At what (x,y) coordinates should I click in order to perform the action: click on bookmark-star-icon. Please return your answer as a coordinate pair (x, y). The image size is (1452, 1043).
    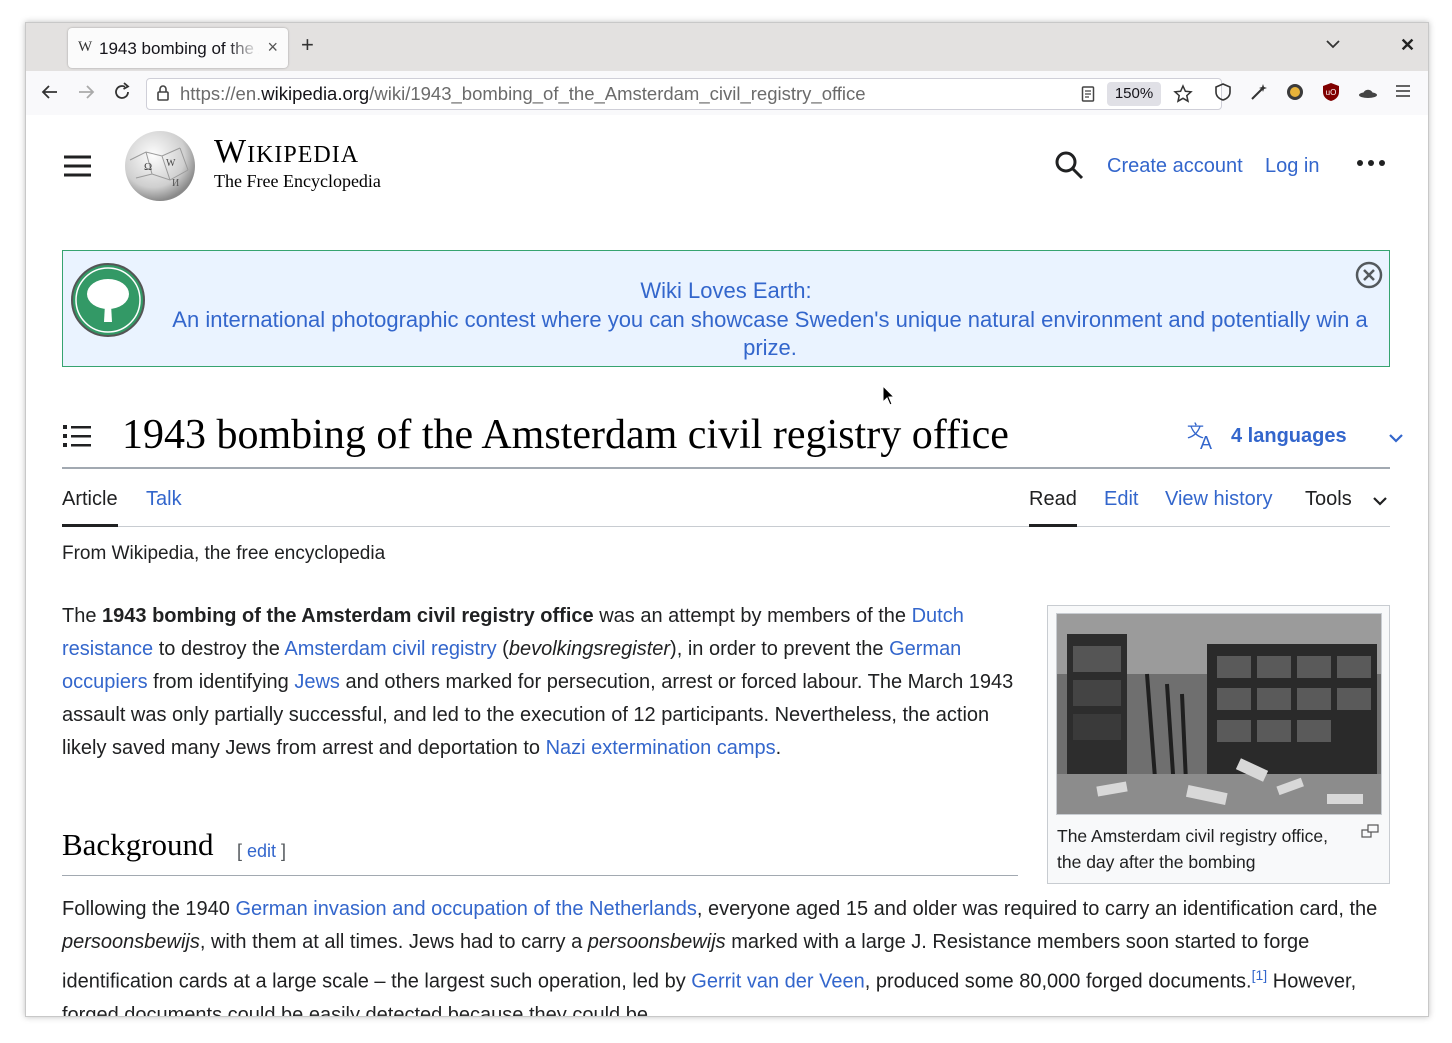
    Looking at the image, I should click on (1183, 96).